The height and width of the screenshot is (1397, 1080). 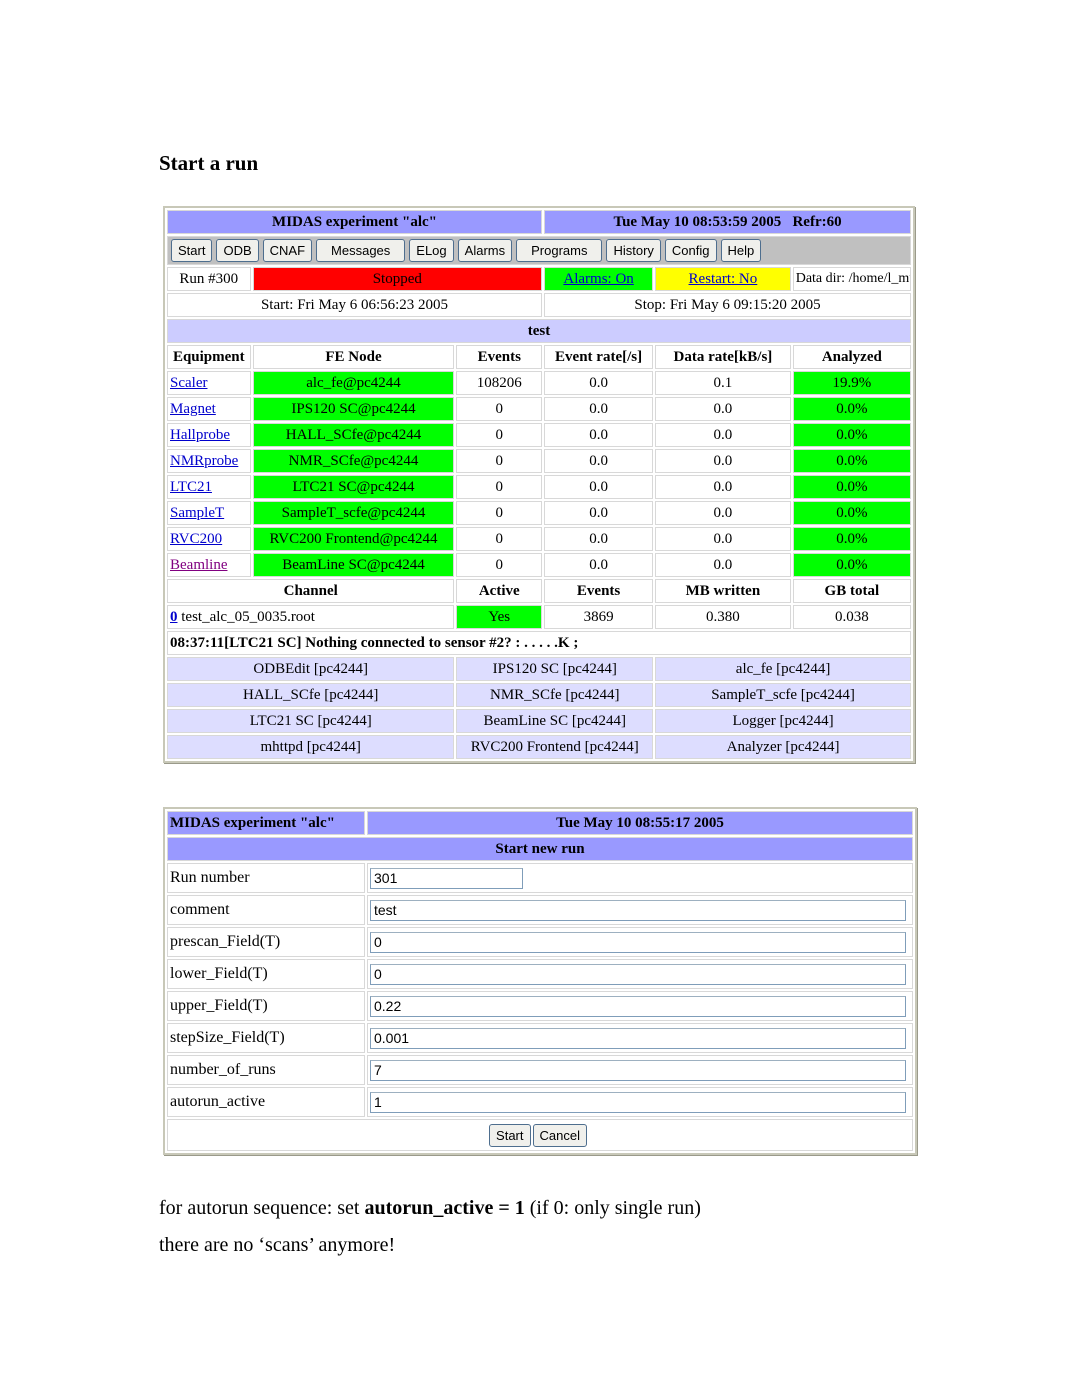 I want to click on history-button: History, so click(x=633, y=250).